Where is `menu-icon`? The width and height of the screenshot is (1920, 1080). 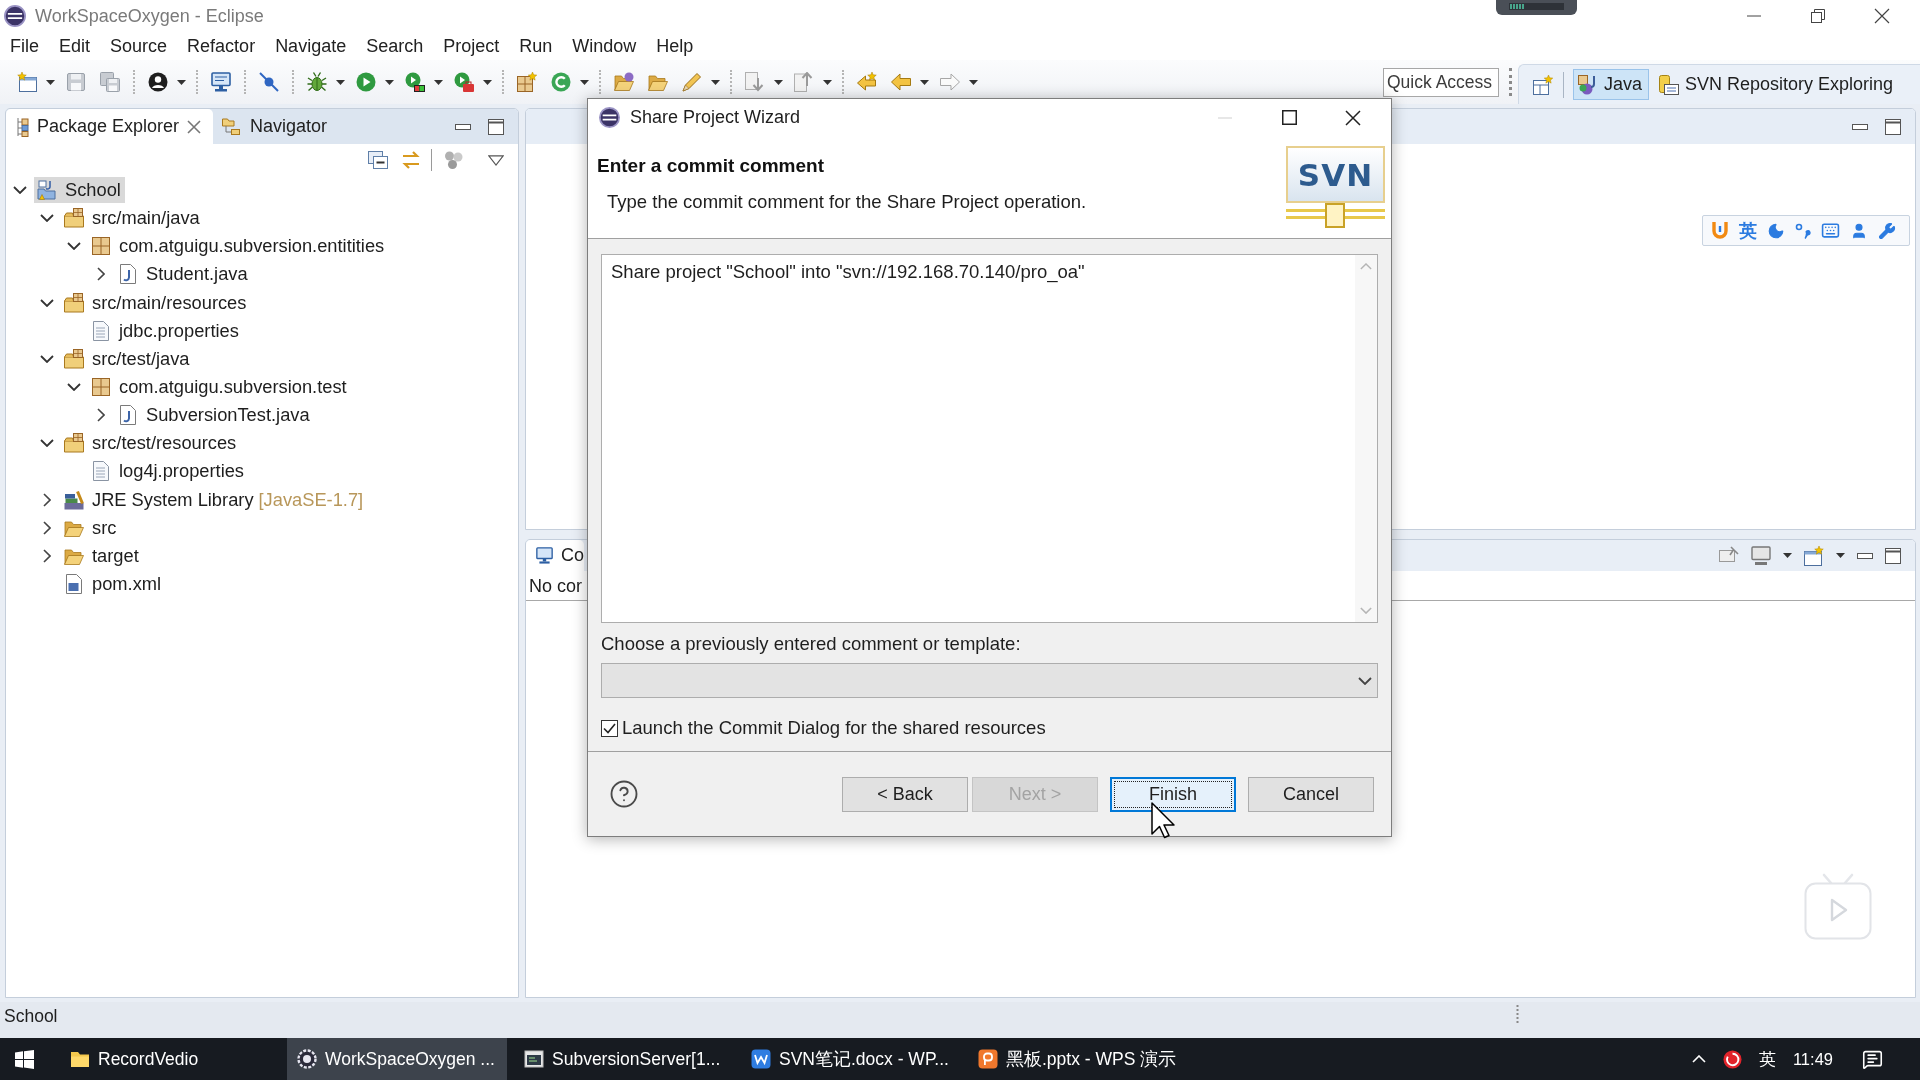 menu-icon is located at coordinates (496, 160).